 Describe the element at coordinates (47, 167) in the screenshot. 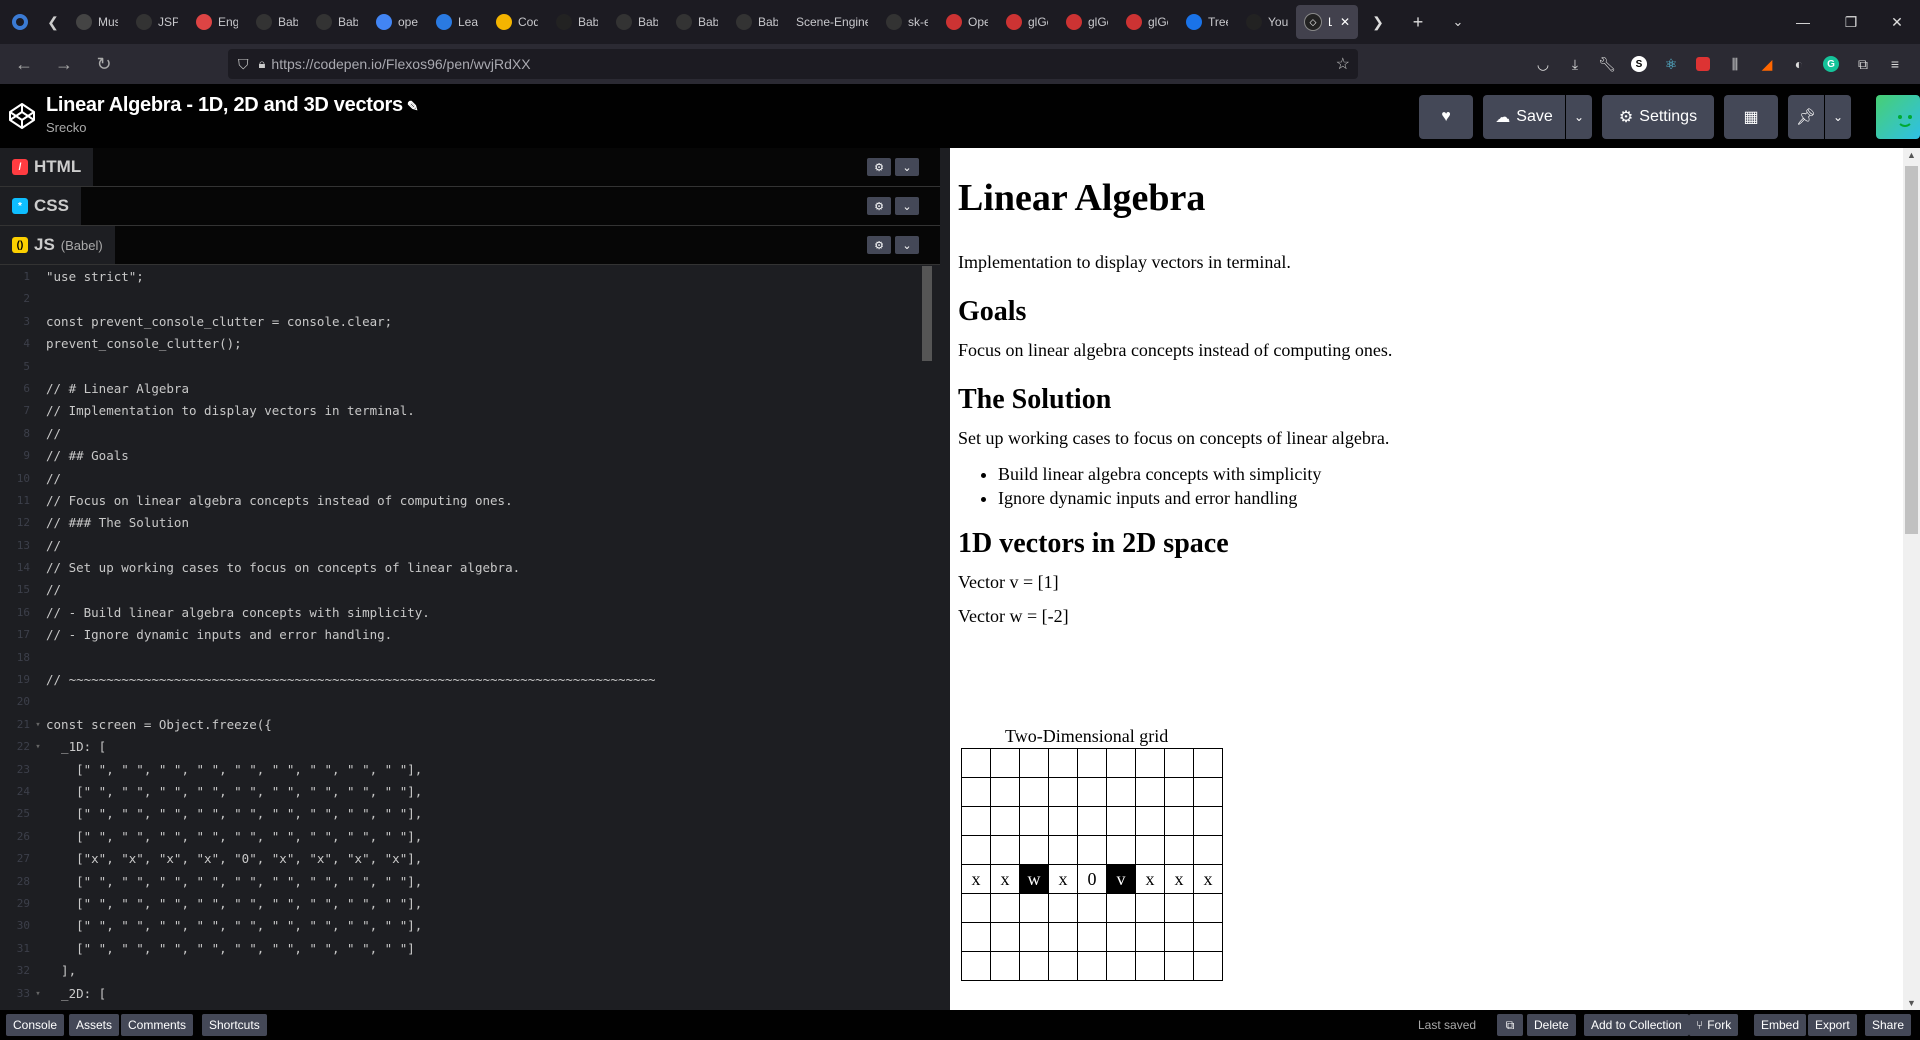

I see `tab-html: / HTML` at that location.